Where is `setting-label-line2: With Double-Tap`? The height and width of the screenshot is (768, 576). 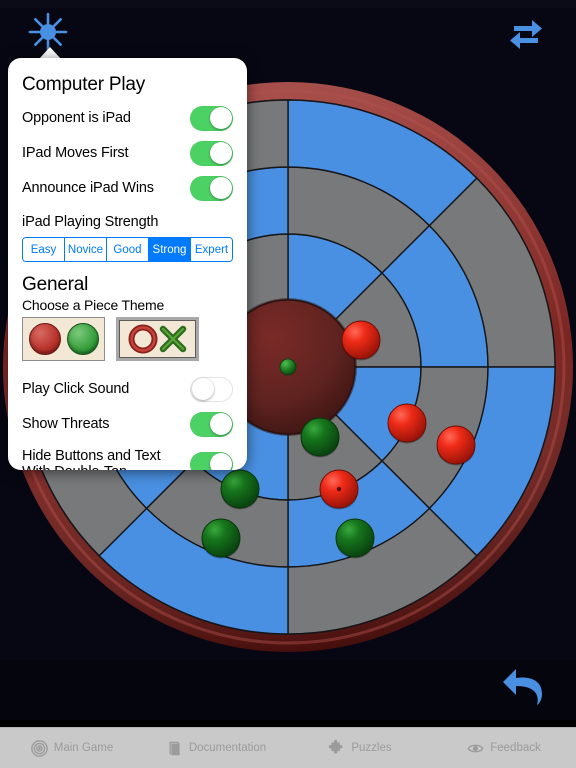 setting-label-line2: With Double-Tap is located at coordinates (91, 467).